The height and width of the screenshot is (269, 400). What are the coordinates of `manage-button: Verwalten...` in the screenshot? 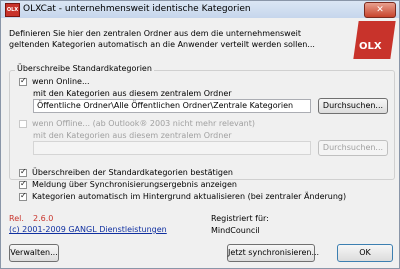 It's located at (34, 253).